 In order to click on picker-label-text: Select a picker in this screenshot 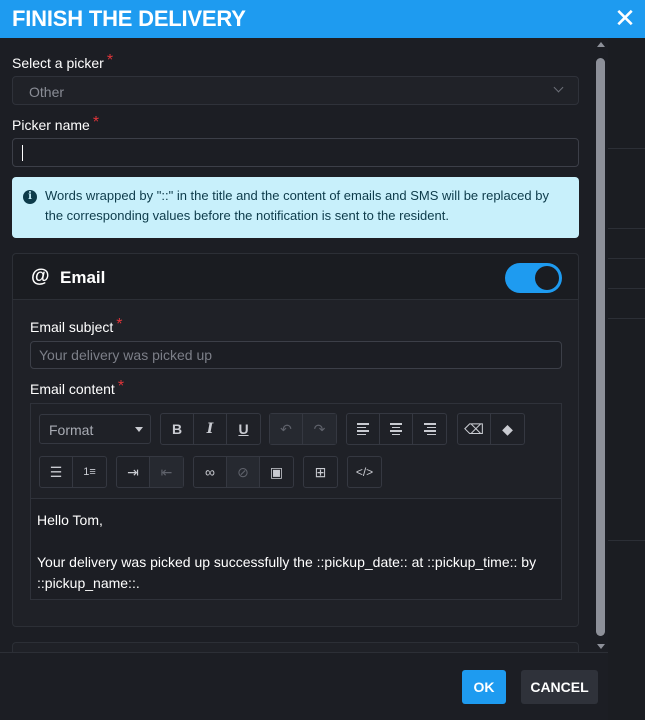, I will do `click(58, 63)`.